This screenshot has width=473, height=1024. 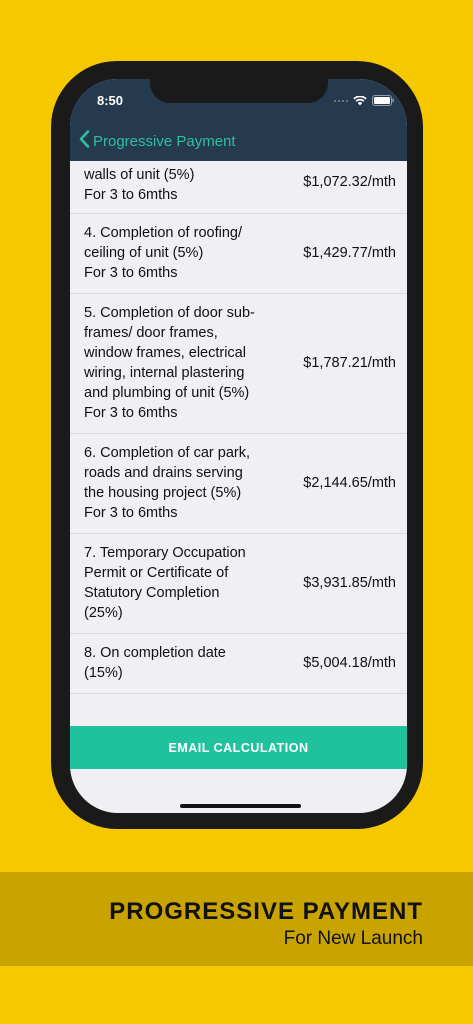 What do you see at coordinates (240, 806) in the screenshot?
I see `home-indicator` at bounding box center [240, 806].